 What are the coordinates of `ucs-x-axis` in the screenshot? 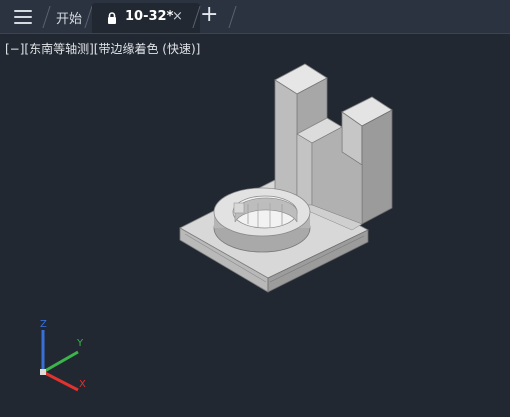 It's located at (60, 381).